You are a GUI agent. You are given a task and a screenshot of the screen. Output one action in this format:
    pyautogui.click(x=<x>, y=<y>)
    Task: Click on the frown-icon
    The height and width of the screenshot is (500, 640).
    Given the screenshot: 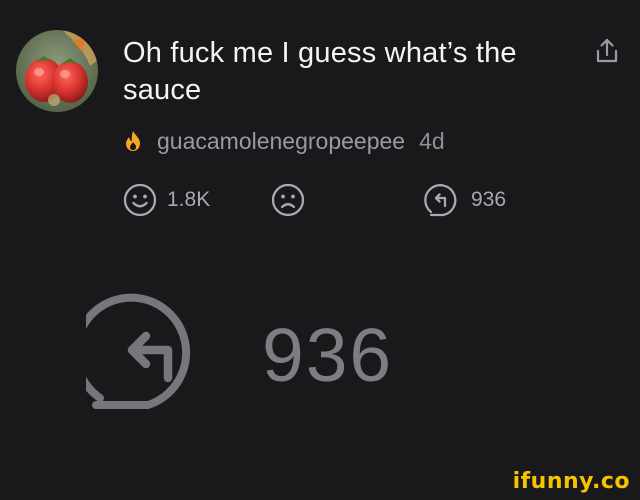 What is the action you would take?
    pyautogui.click(x=288, y=200)
    